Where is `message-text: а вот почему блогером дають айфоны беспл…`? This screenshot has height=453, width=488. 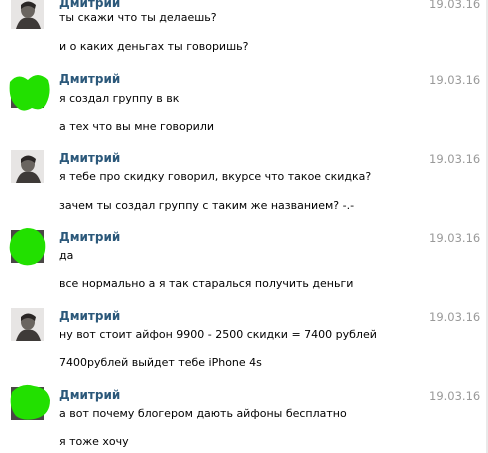
message-text: а вот почему блогером дають айфоны беспл… is located at coordinates (203, 413).